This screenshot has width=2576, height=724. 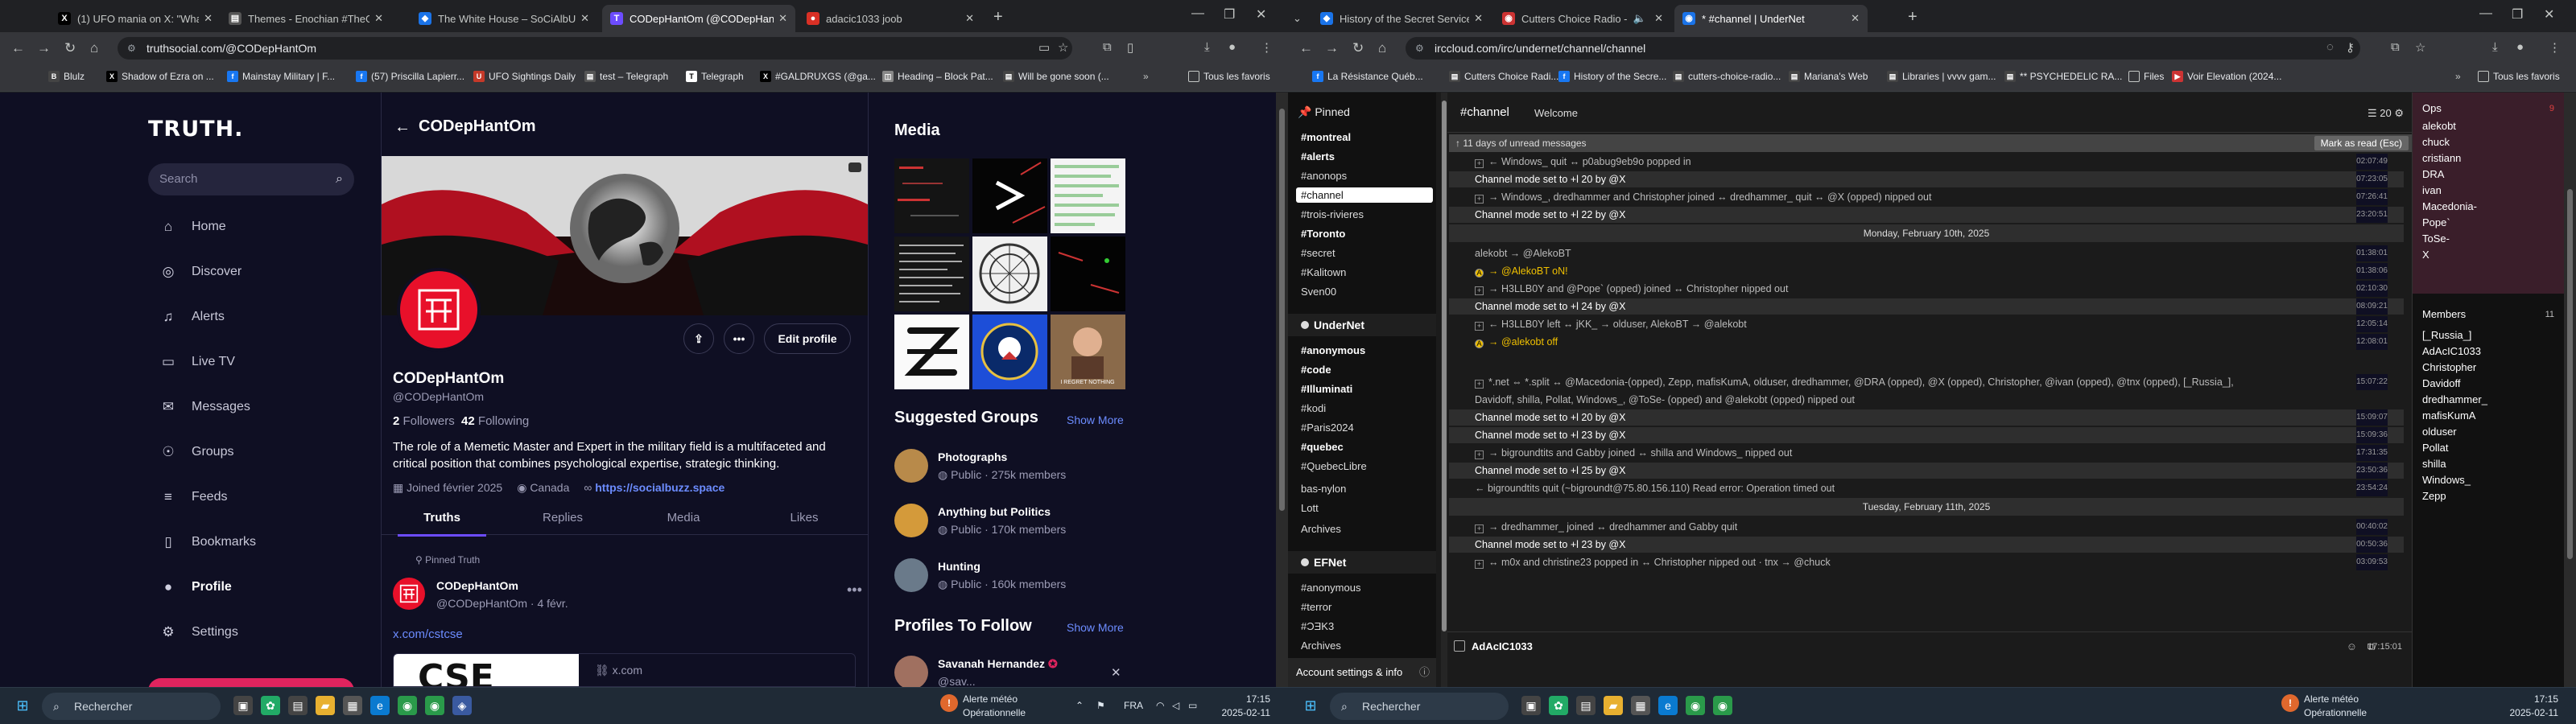 I want to click on bookmark: ▤ Mariana's Web, so click(x=1828, y=76).